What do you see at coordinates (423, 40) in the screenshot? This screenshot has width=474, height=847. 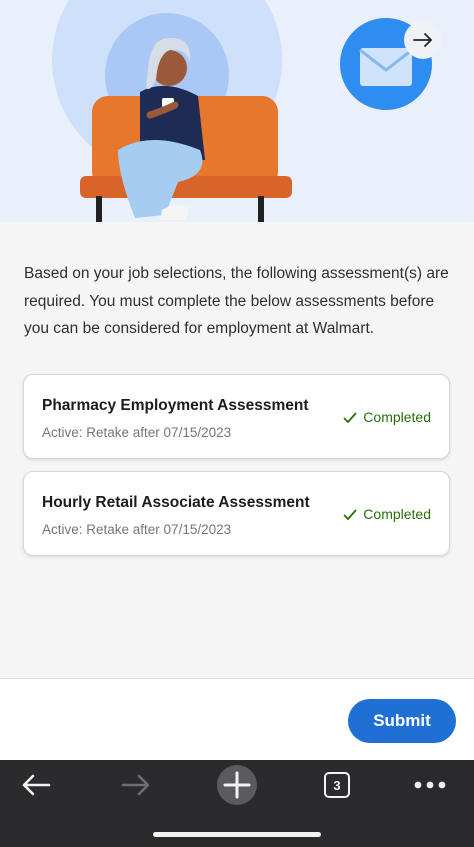 I see `arrow-right-icon` at bounding box center [423, 40].